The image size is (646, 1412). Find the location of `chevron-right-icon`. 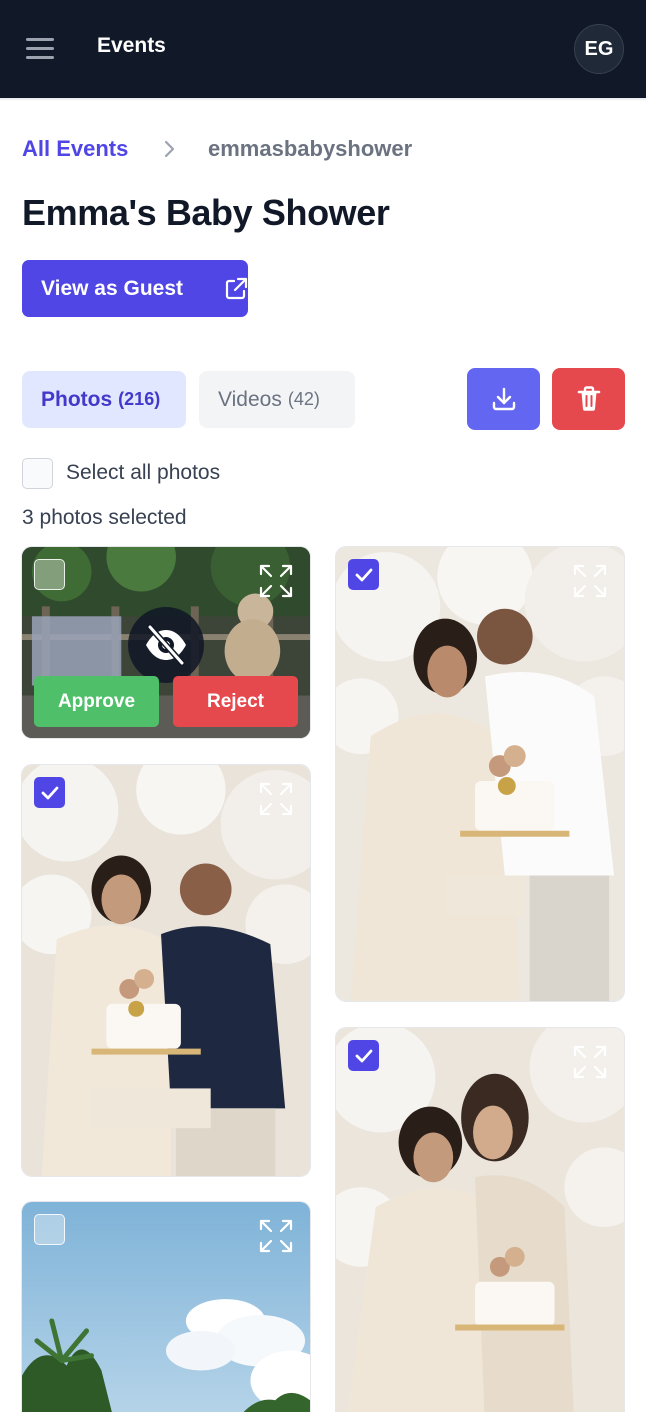

chevron-right-icon is located at coordinates (169, 149).